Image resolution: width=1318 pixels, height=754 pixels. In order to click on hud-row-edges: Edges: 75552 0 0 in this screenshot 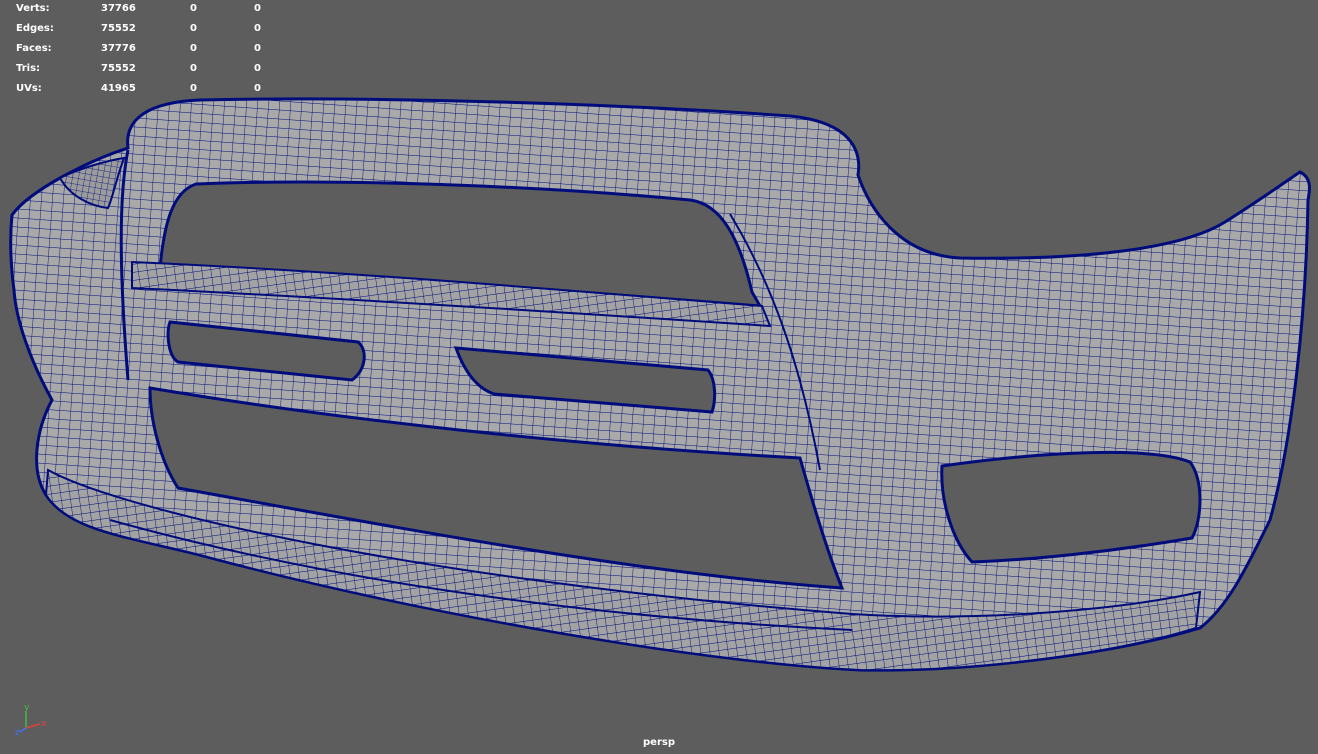, I will do `click(135, 29)`.